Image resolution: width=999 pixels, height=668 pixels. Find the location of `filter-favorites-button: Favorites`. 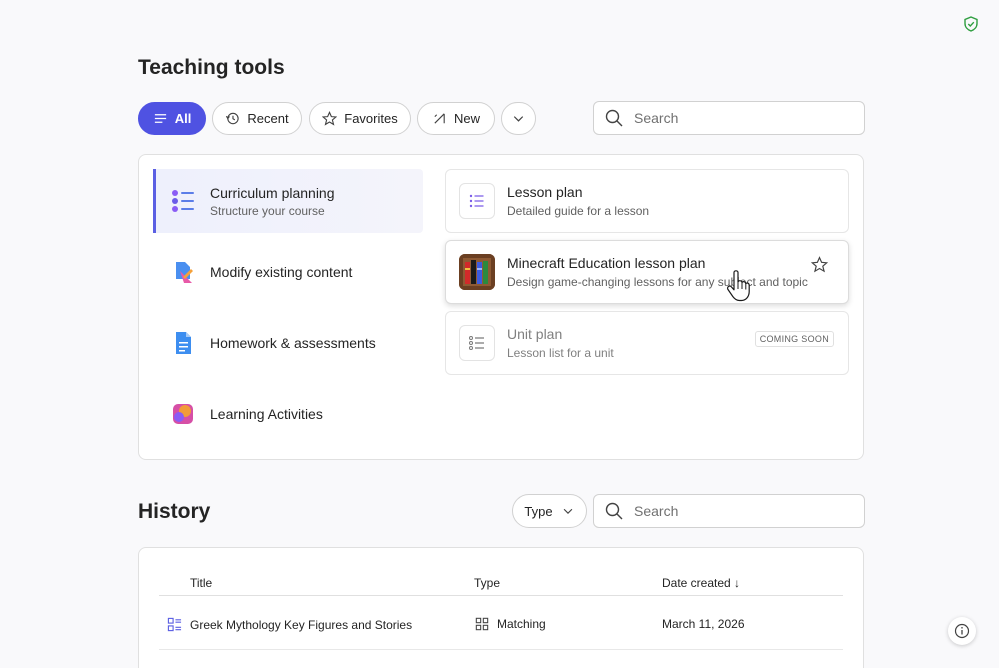

filter-favorites-button: Favorites is located at coordinates (360, 118).